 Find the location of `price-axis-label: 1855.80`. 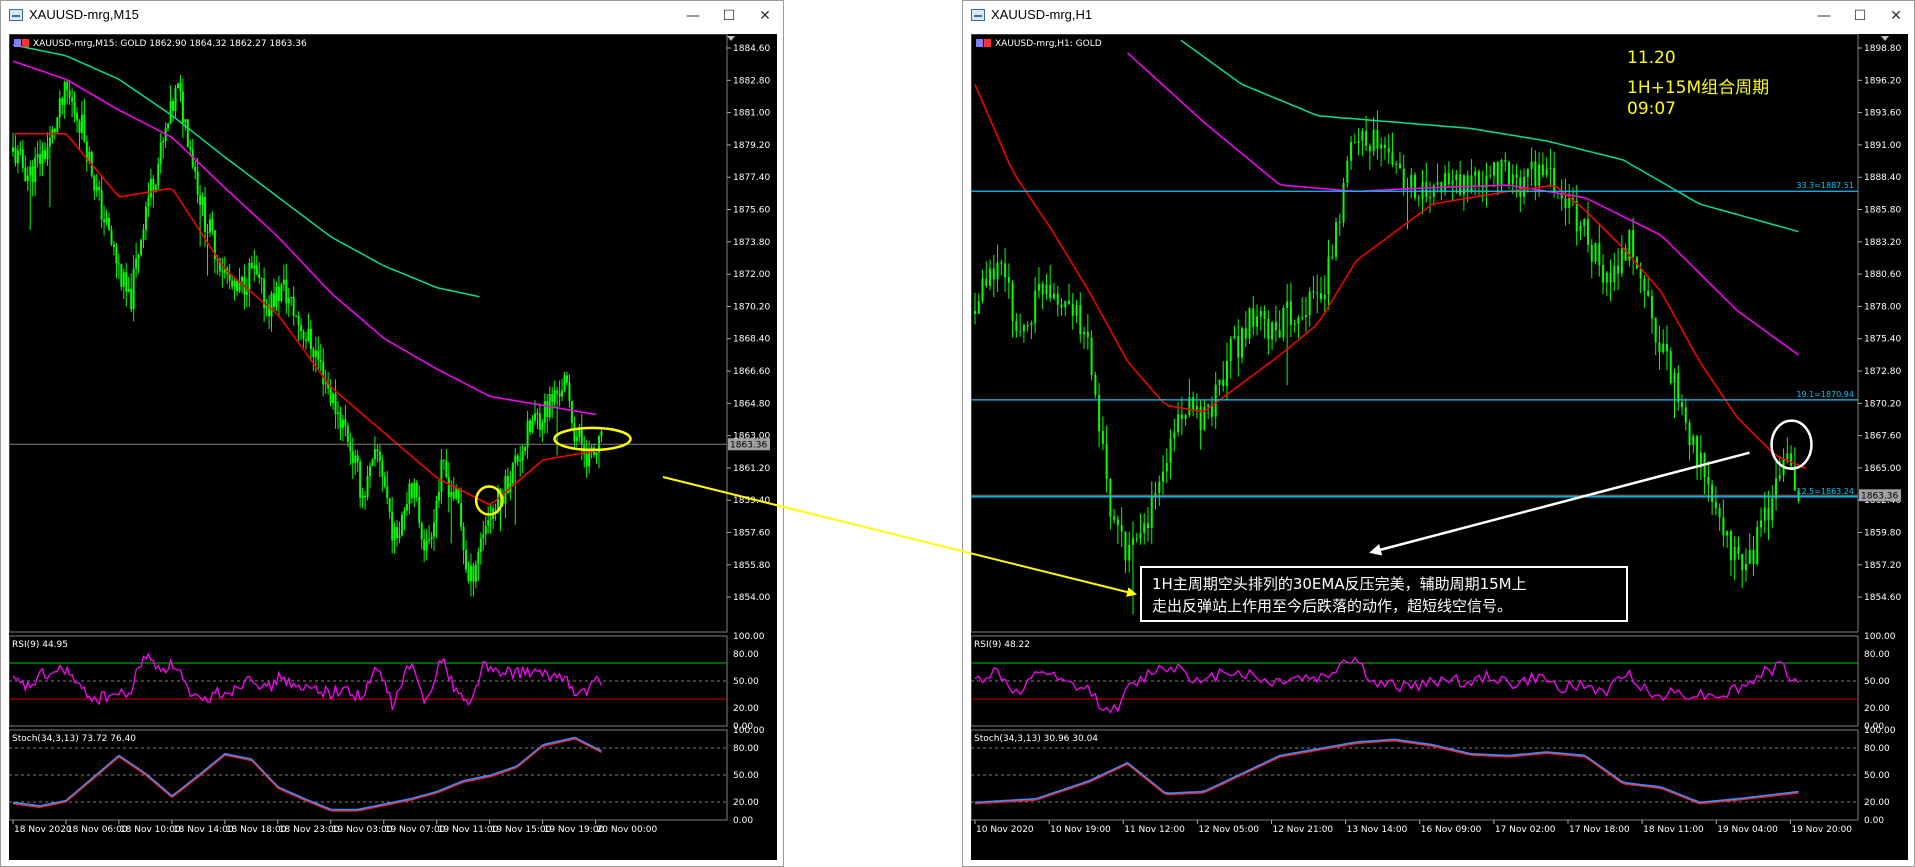

price-axis-label: 1855.80 is located at coordinates (751, 566).